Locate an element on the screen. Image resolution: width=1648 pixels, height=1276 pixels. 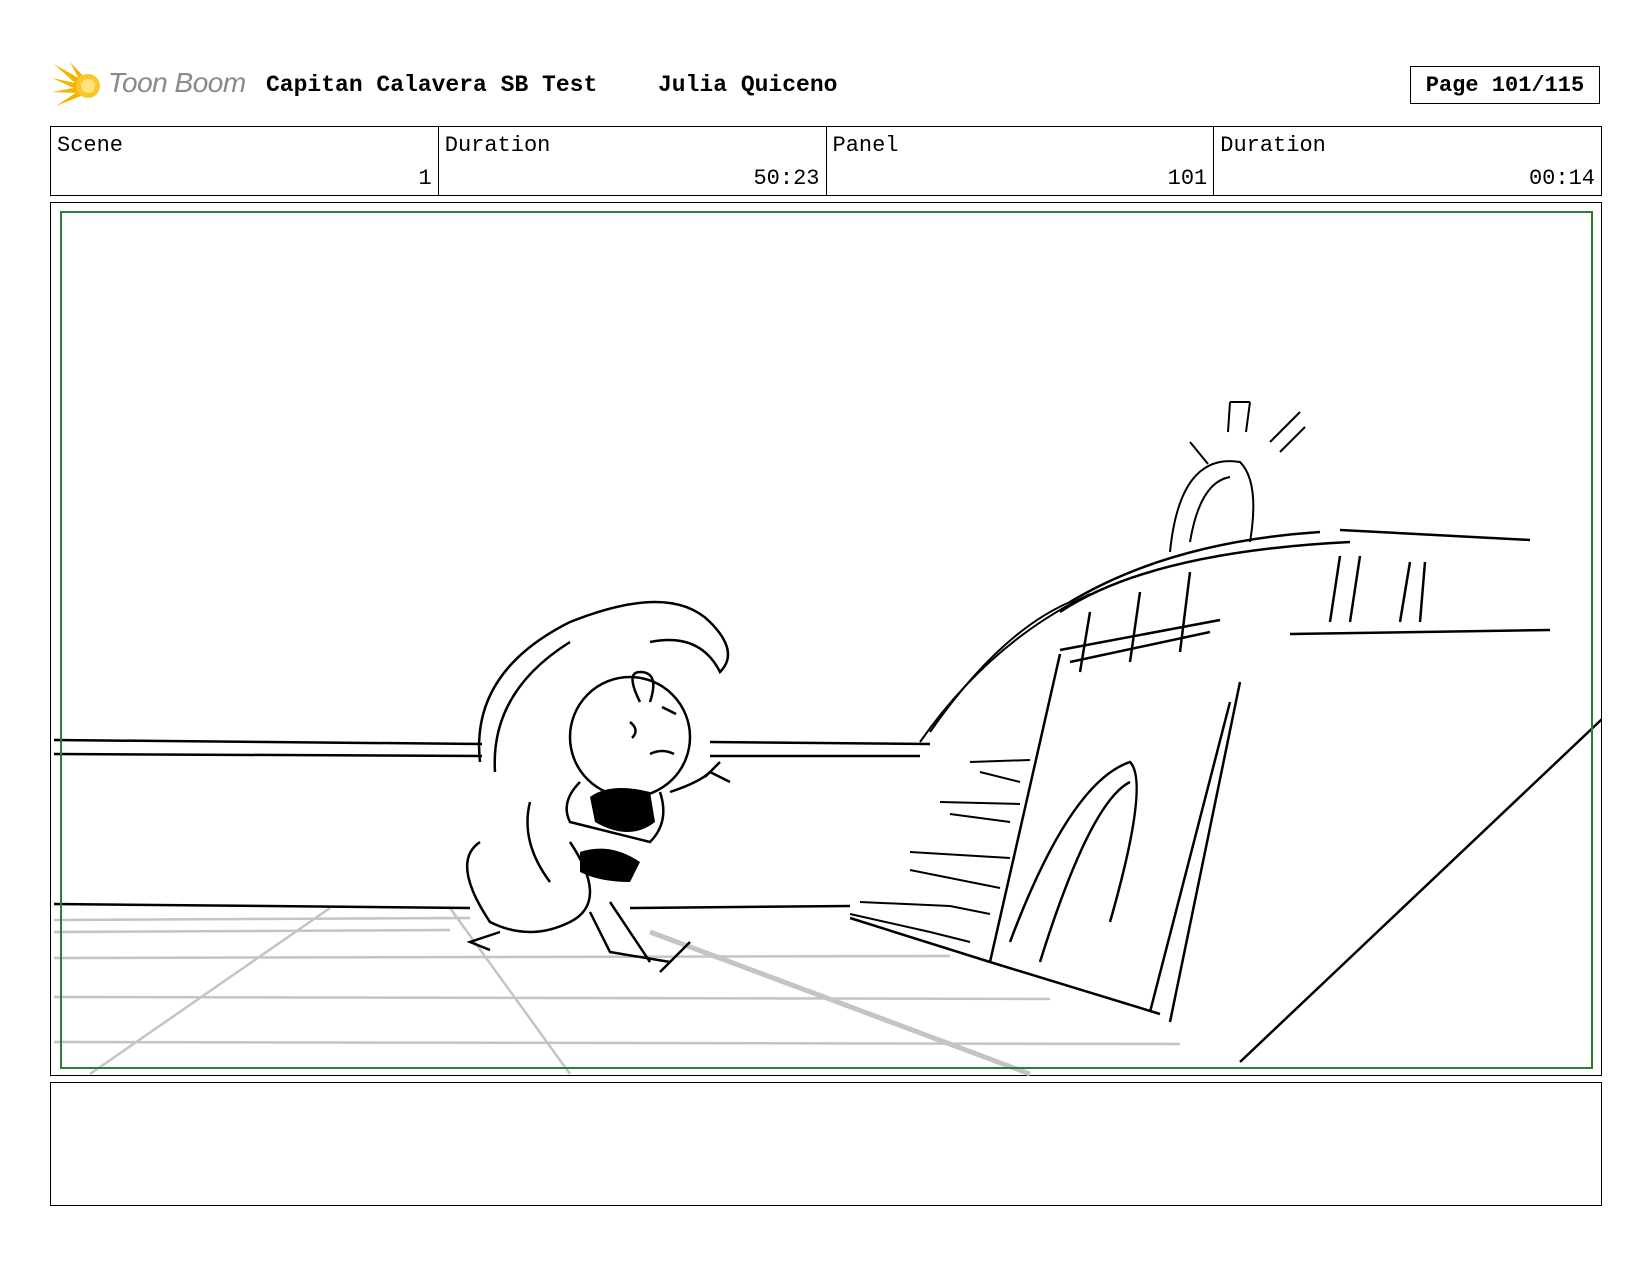
panel-duration-value: 00:14 is located at coordinates (1561, 178).